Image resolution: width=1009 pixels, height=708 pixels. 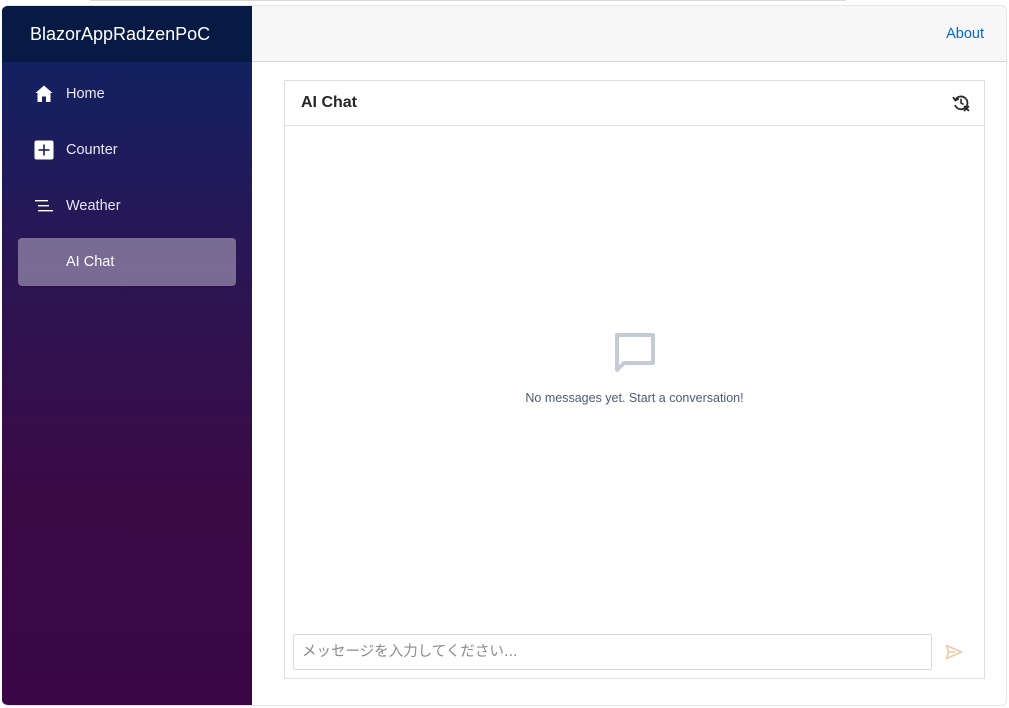 I want to click on message-input, so click(x=612, y=652).